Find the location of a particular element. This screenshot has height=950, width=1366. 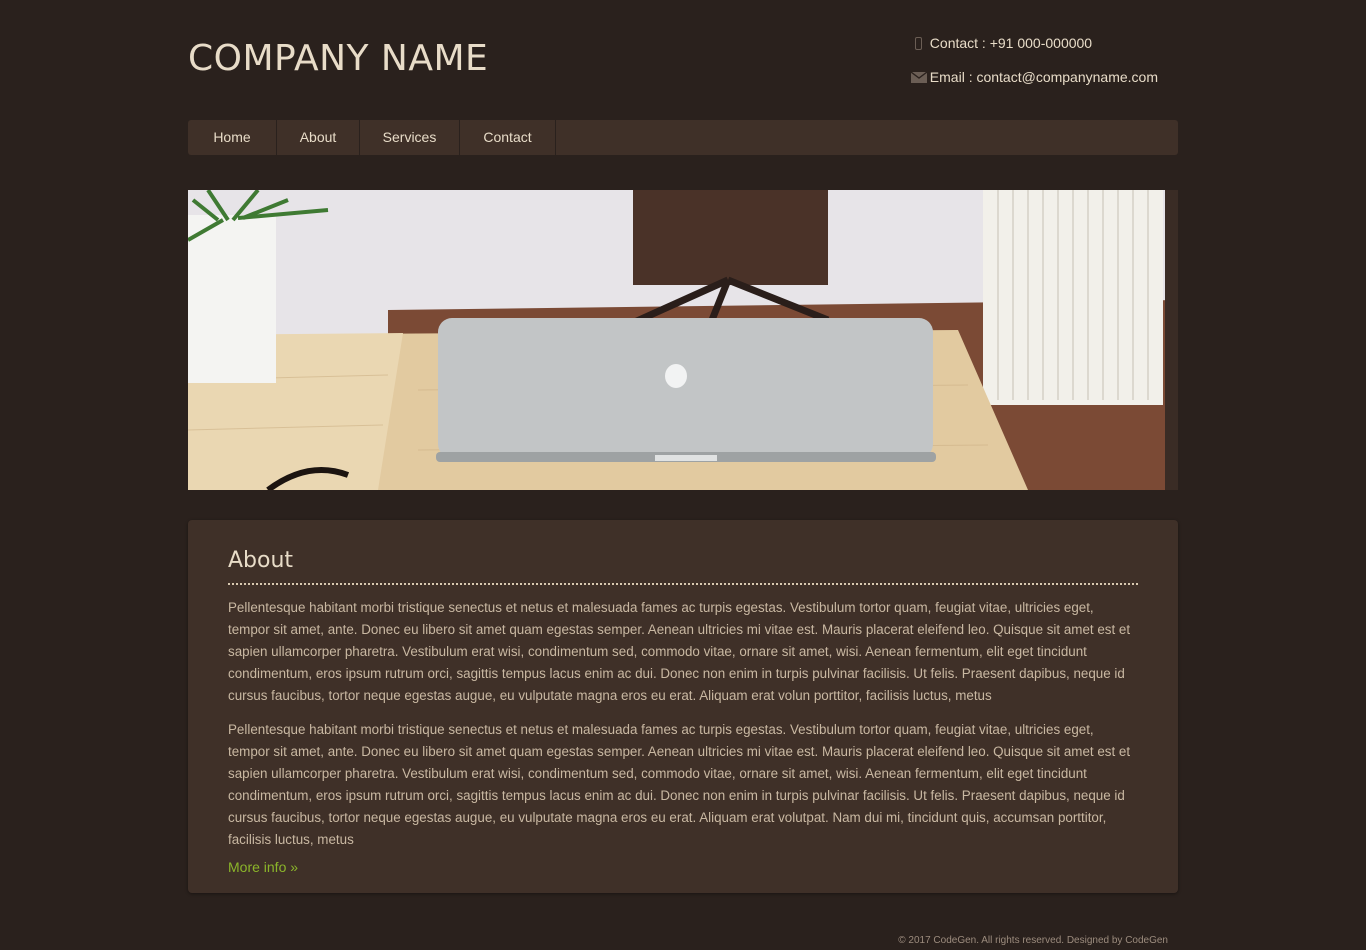

about-title: About is located at coordinates (683, 566).